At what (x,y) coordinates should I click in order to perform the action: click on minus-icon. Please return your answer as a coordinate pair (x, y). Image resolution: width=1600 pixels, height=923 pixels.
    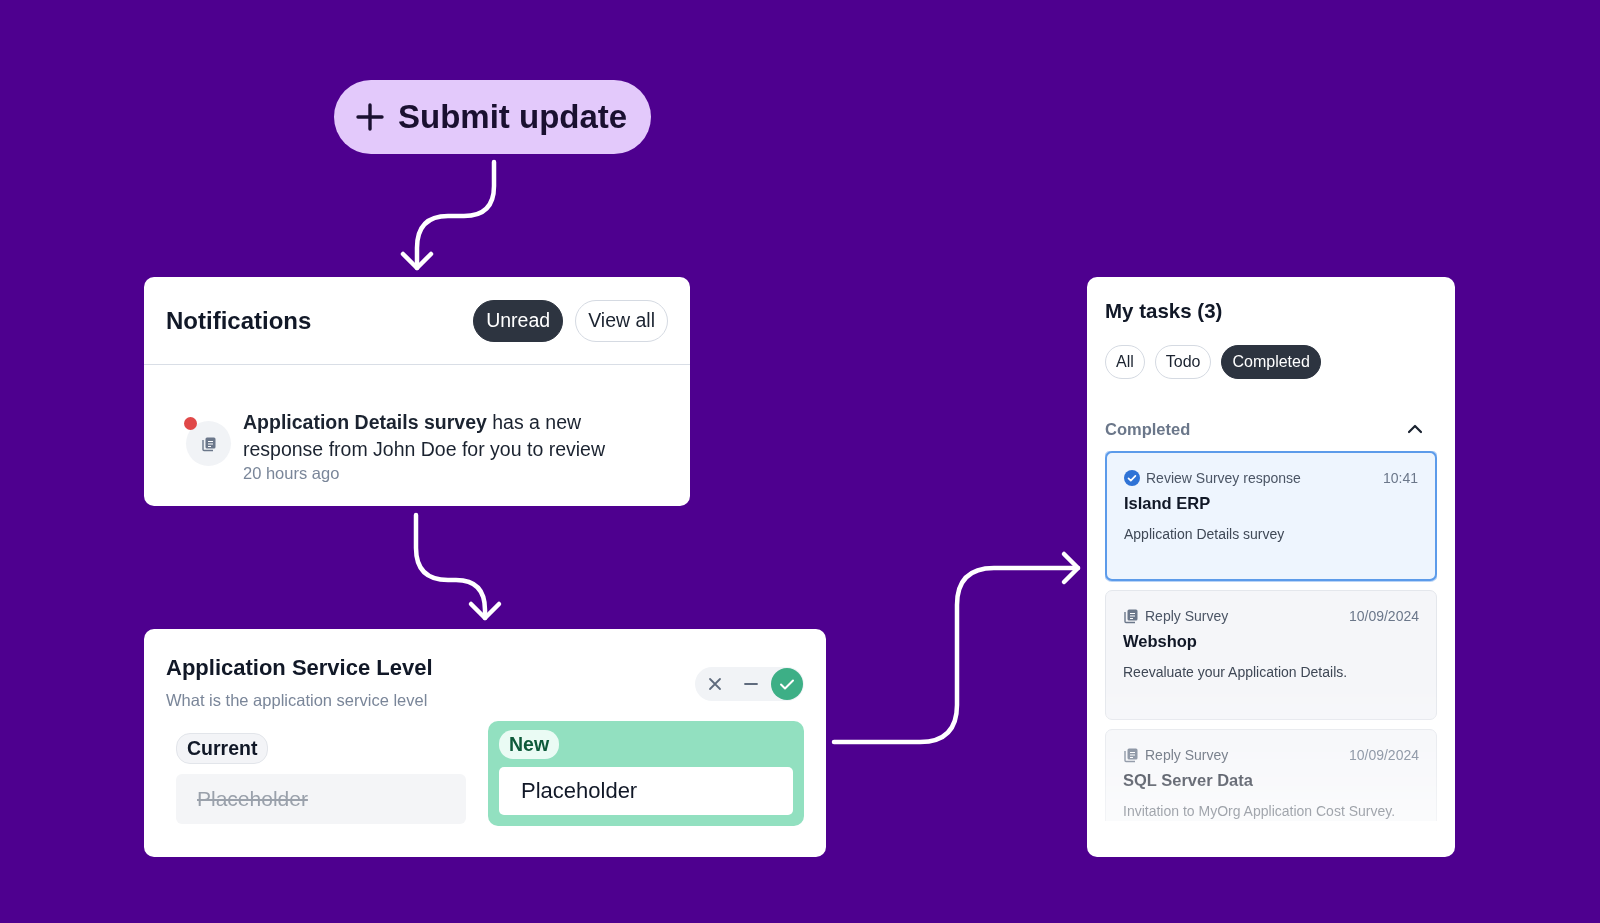
    Looking at the image, I should click on (751, 684).